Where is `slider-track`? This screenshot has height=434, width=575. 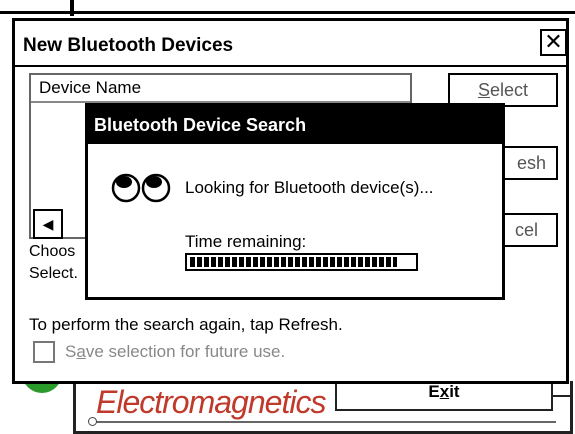
slider-track is located at coordinates (326, 422).